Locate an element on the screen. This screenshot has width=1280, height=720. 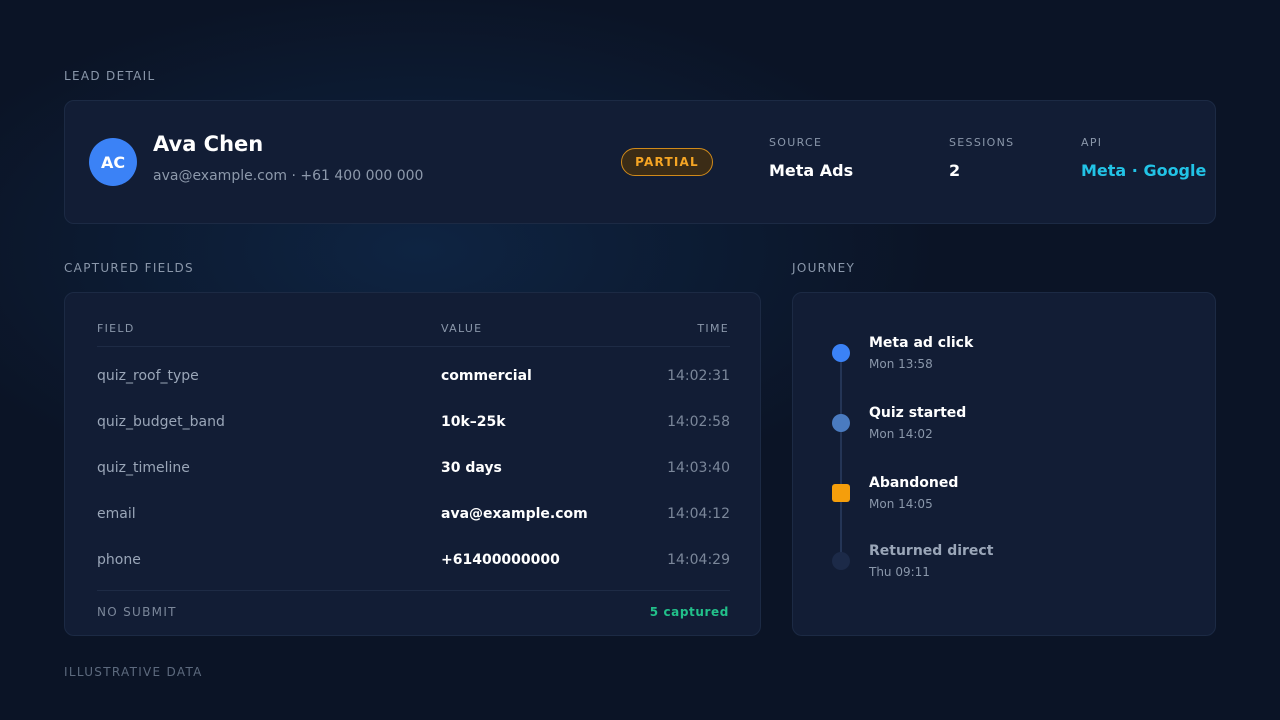
lead-name: Ava Chen is located at coordinates (208, 144).